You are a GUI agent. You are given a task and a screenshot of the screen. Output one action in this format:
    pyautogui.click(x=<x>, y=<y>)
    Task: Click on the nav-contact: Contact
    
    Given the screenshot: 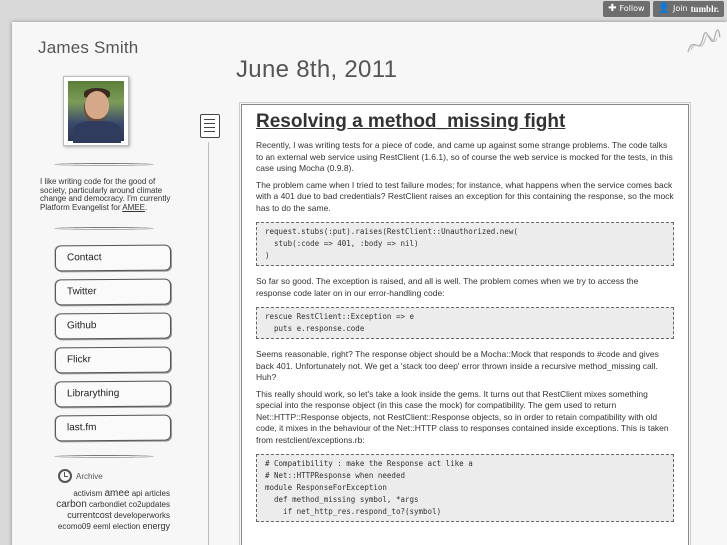 What is the action you would take?
    pyautogui.click(x=113, y=258)
    